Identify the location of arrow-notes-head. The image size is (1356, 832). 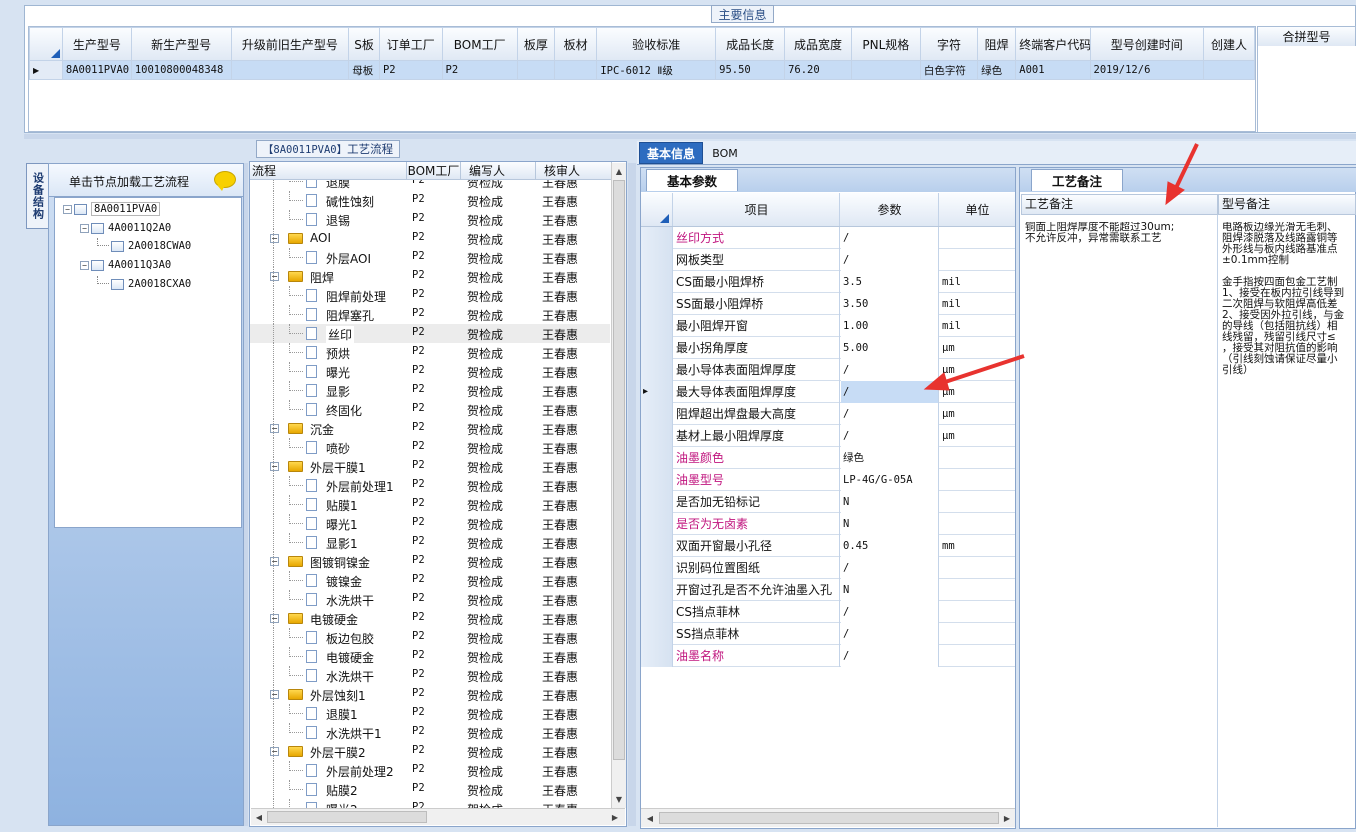
(1175, 193).